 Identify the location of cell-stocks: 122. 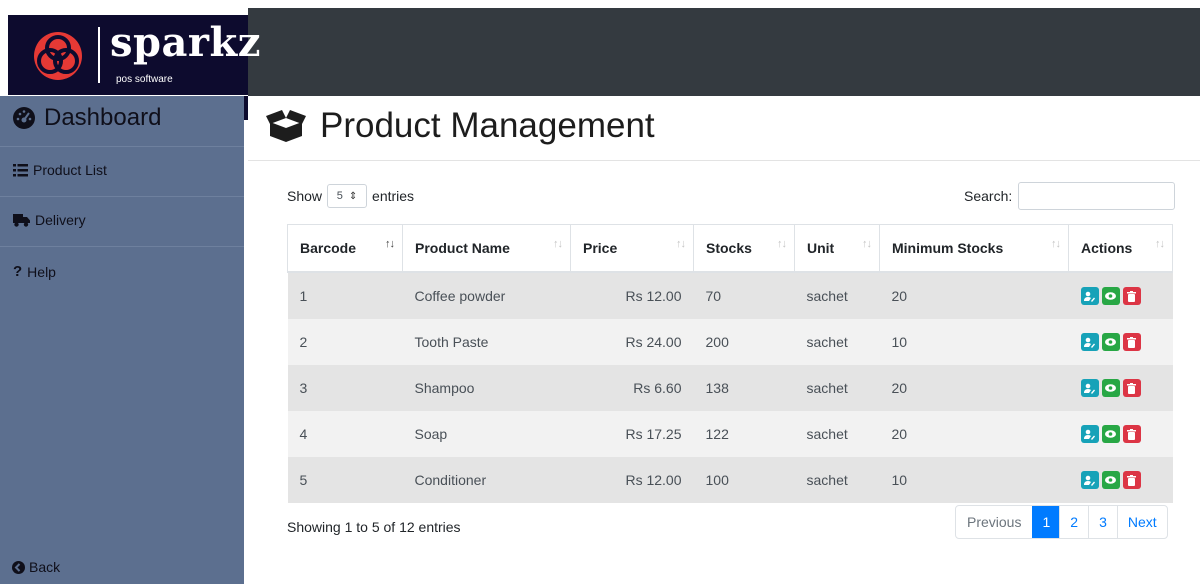
(717, 434).